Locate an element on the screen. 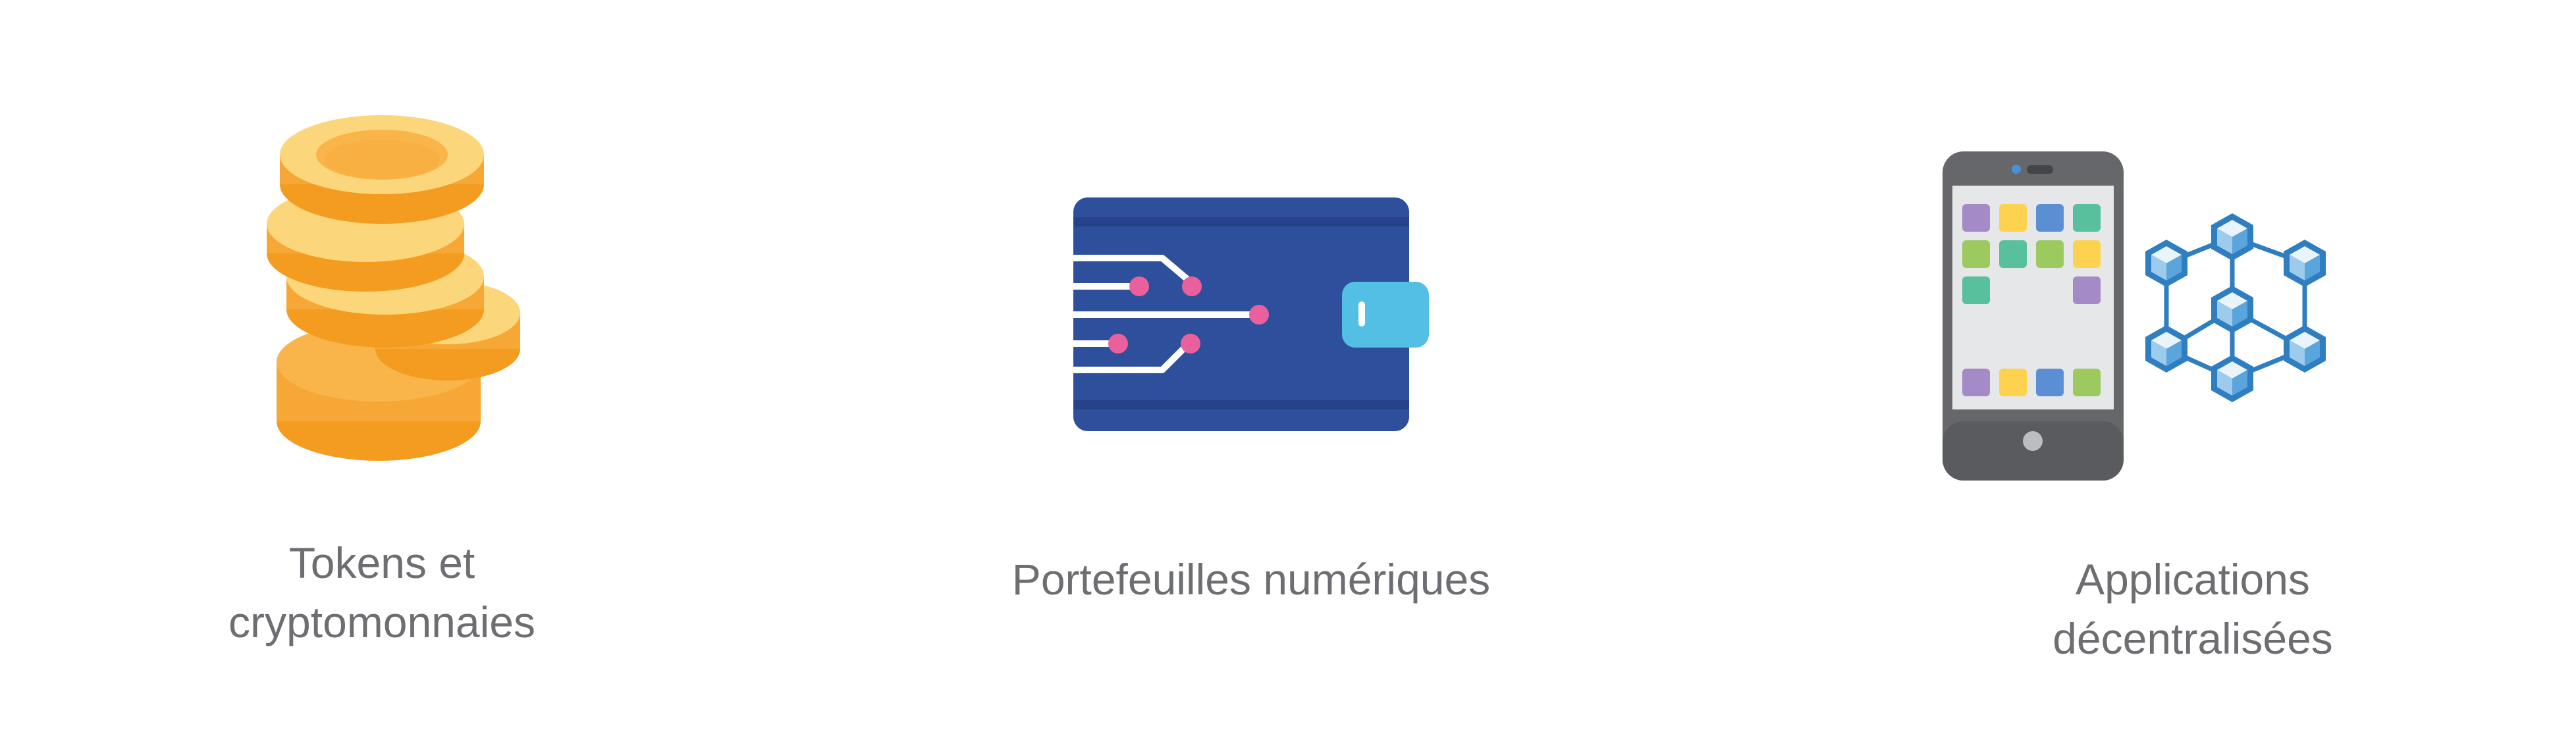 The height and width of the screenshot is (732, 2576). dapps-caption: Applications décentralisées is located at coordinates (2192, 609).